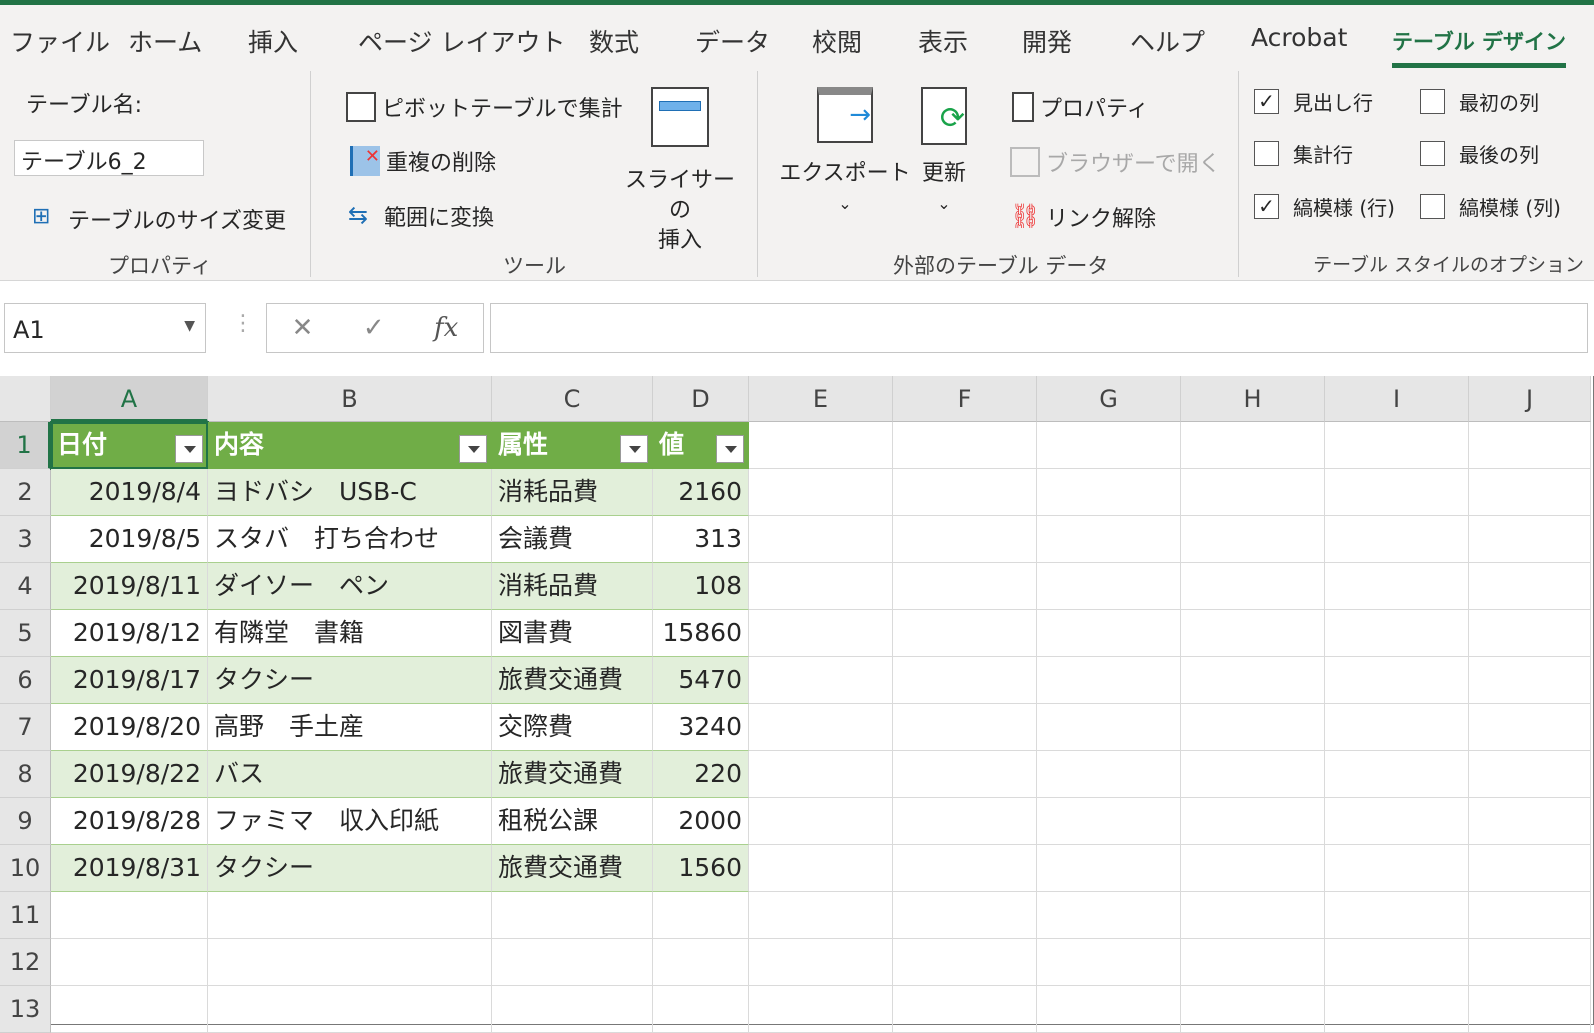 The width and height of the screenshot is (1594, 1033). Describe the element at coordinates (614, 41) in the screenshot. I see `tab-4: 数式` at that location.